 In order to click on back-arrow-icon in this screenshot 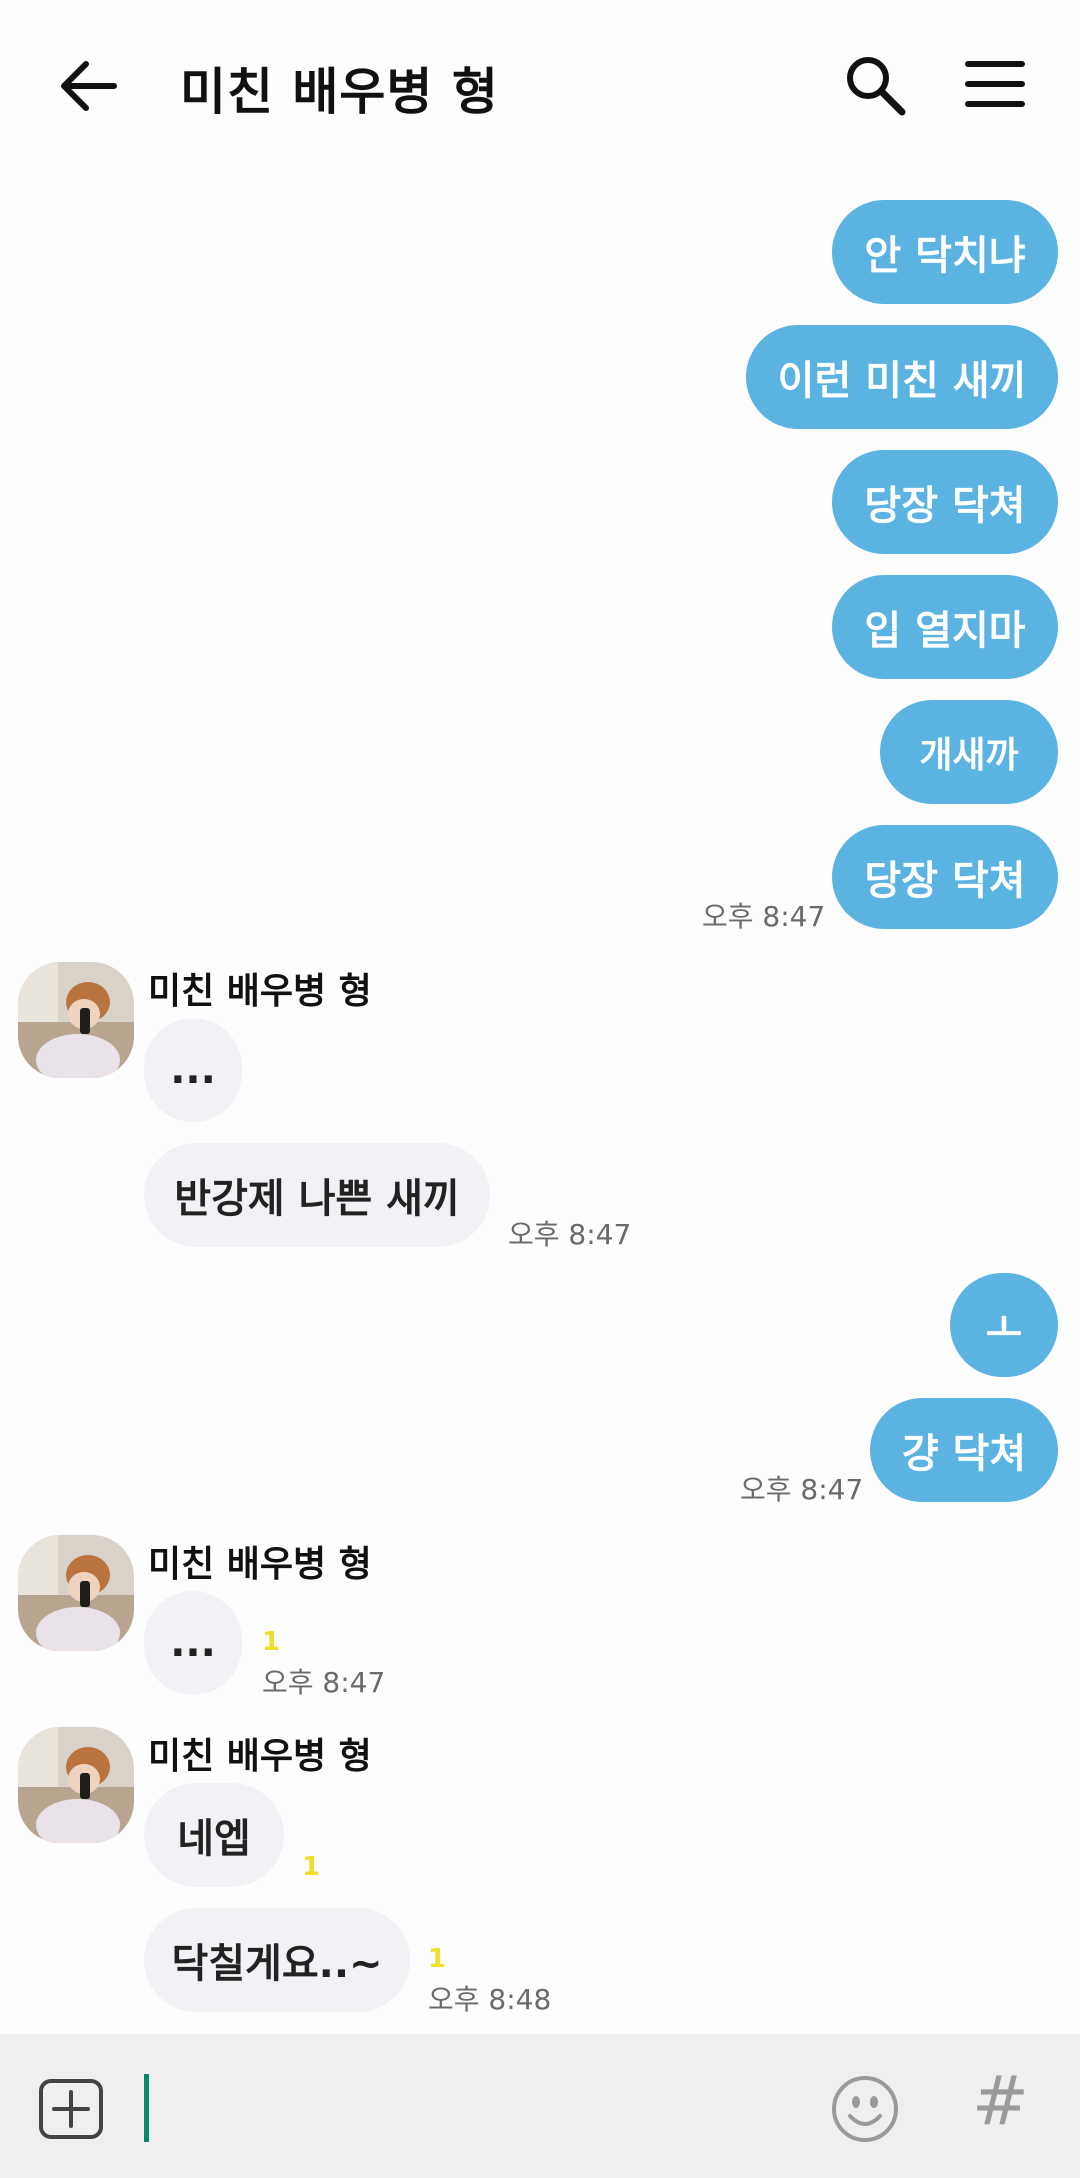, I will do `click(88, 88)`.